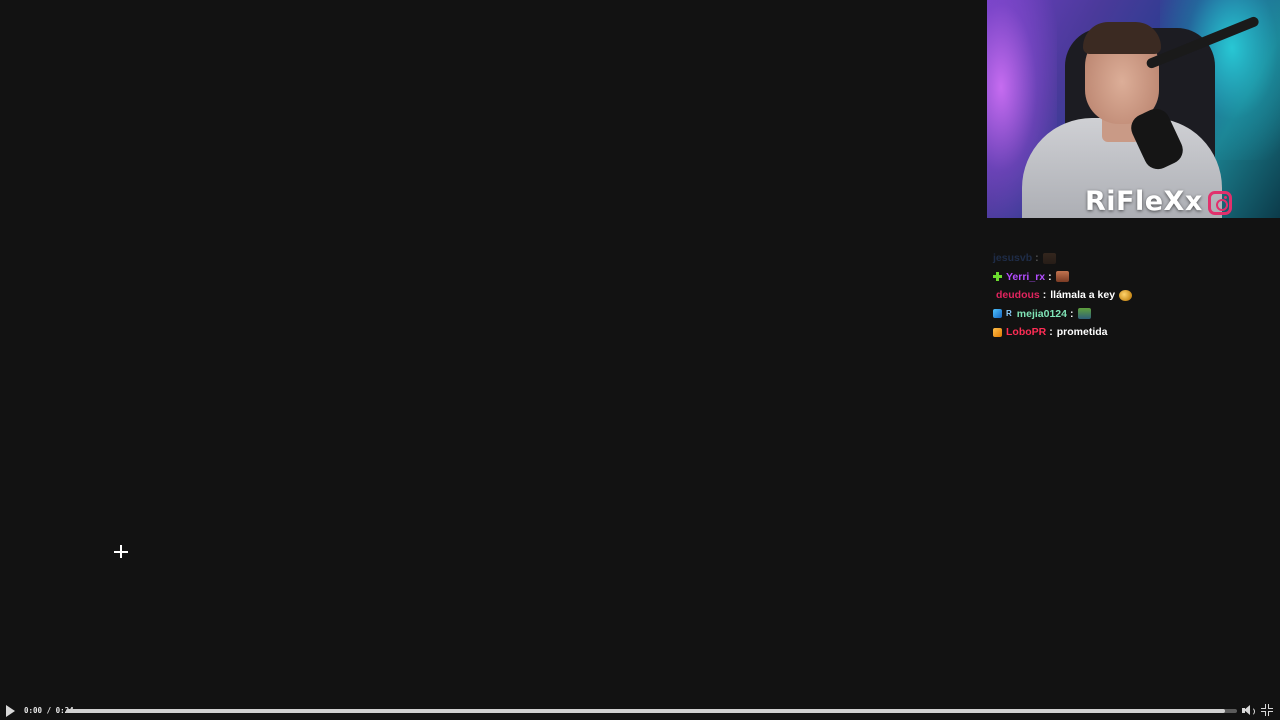 The height and width of the screenshot is (720, 1280). What do you see at coordinates (646, 711) in the screenshot?
I see `seek-progress` at bounding box center [646, 711].